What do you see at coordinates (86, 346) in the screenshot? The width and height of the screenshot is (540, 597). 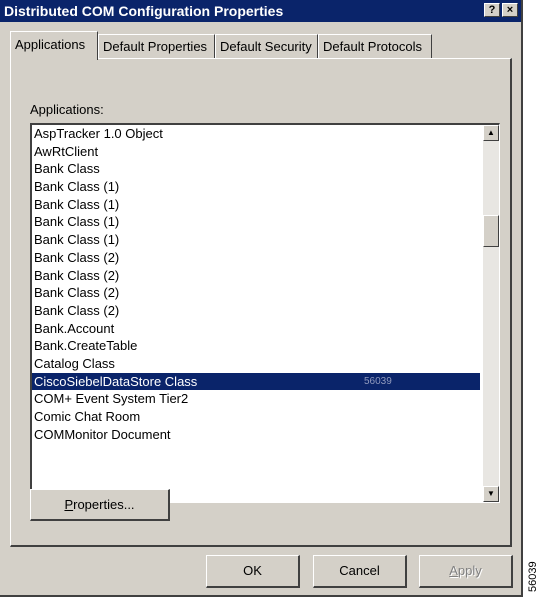 I see `list-item-label: Bank.CreateTable` at bounding box center [86, 346].